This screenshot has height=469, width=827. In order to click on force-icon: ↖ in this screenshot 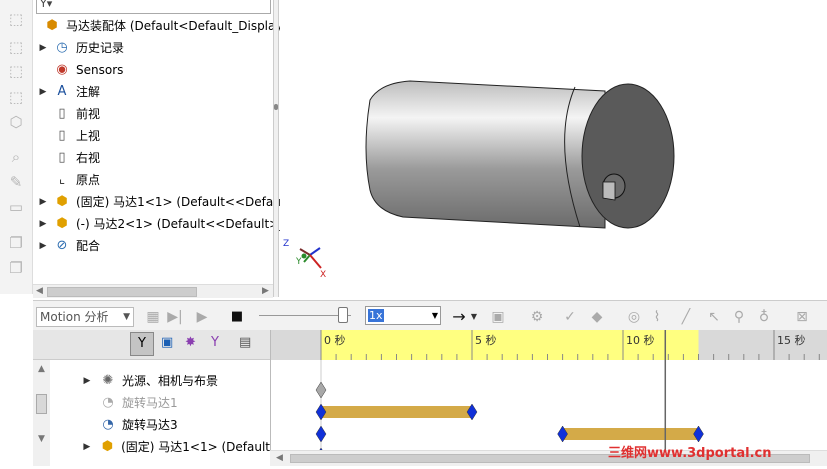, I will do `click(714, 317)`.